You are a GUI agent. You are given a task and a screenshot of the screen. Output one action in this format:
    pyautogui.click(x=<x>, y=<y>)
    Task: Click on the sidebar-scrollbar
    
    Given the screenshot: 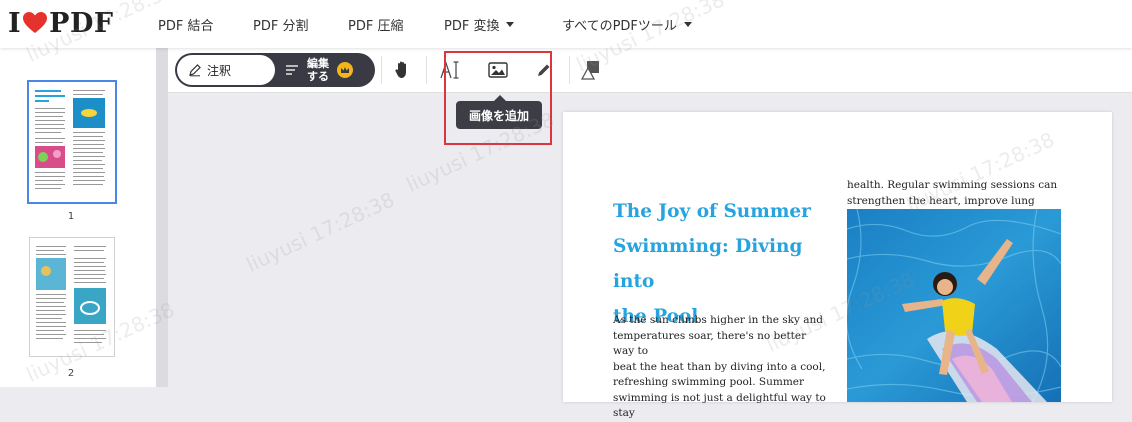 What is the action you would take?
    pyautogui.click(x=162, y=217)
    